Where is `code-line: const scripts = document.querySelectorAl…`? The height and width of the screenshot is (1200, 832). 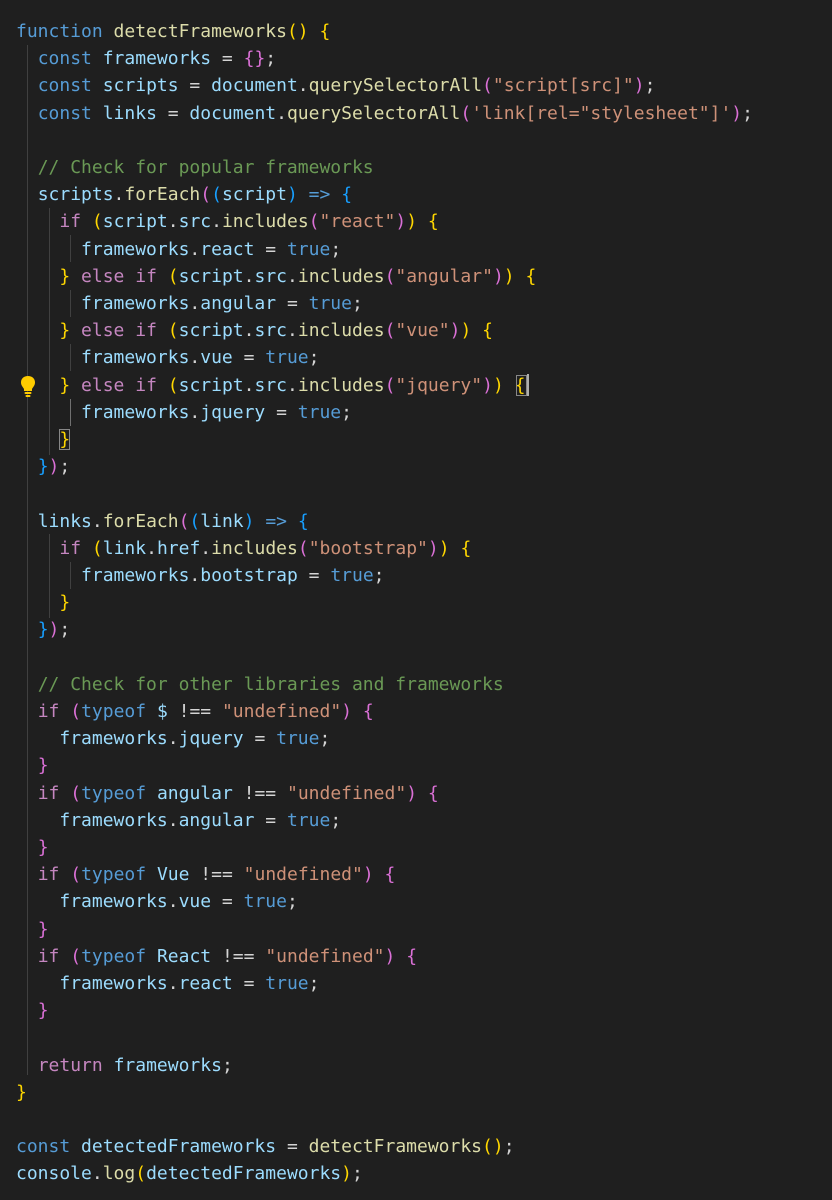 code-line: const scripts = document.querySelectorAl… is located at coordinates (336, 85).